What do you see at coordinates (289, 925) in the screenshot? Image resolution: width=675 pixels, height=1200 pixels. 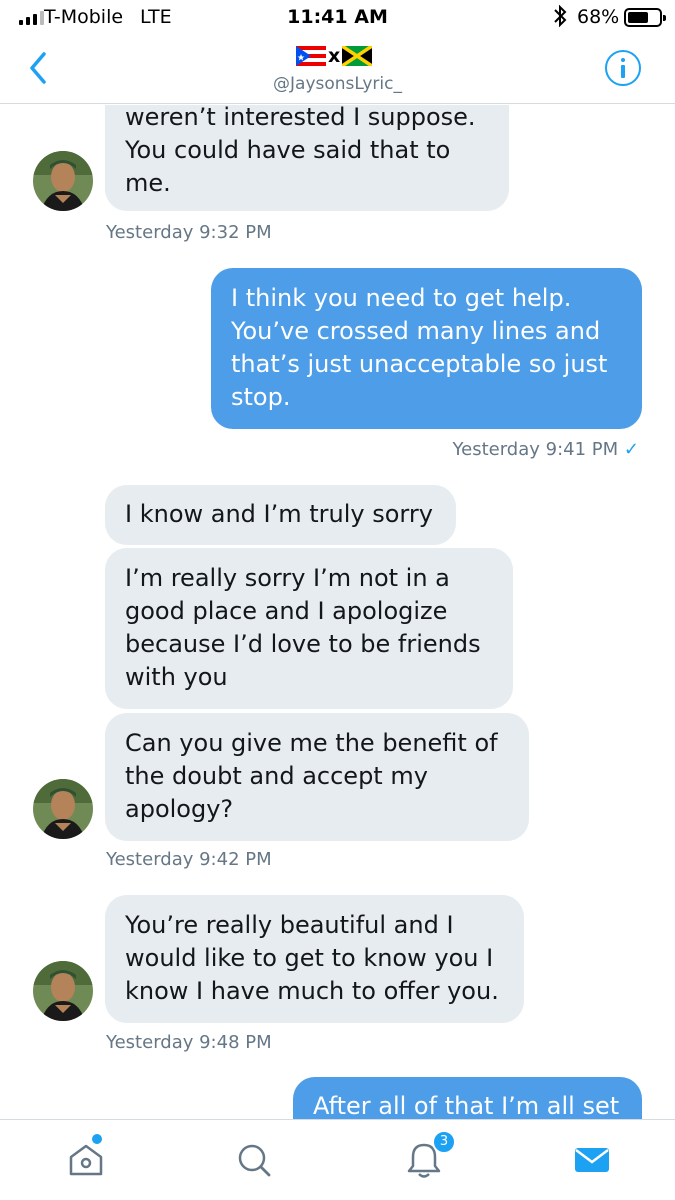 I see `message-line: You’re really beautiful and I` at bounding box center [289, 925].